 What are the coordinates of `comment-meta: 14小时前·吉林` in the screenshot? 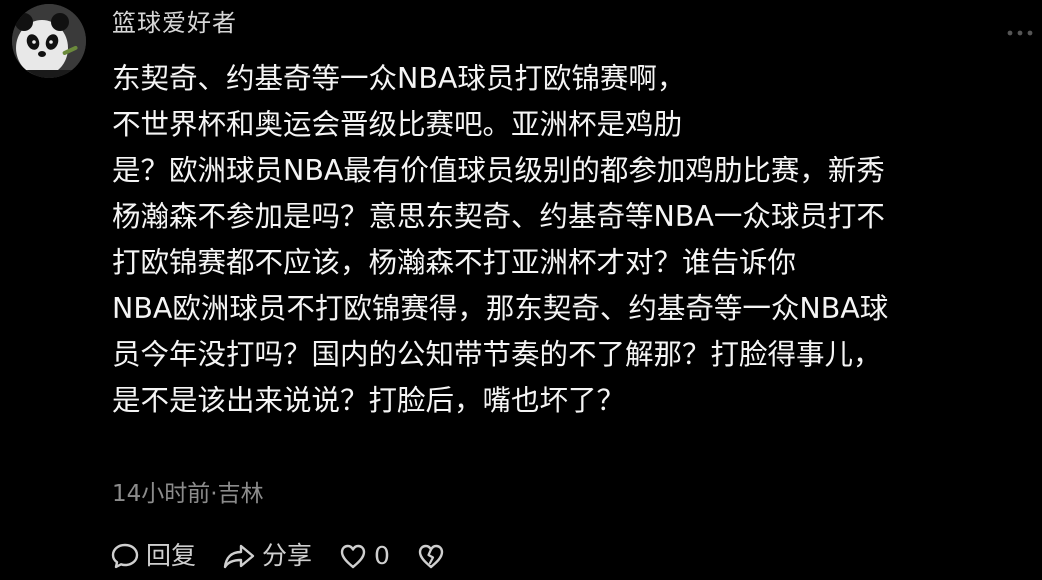 It's located at (188, 494).